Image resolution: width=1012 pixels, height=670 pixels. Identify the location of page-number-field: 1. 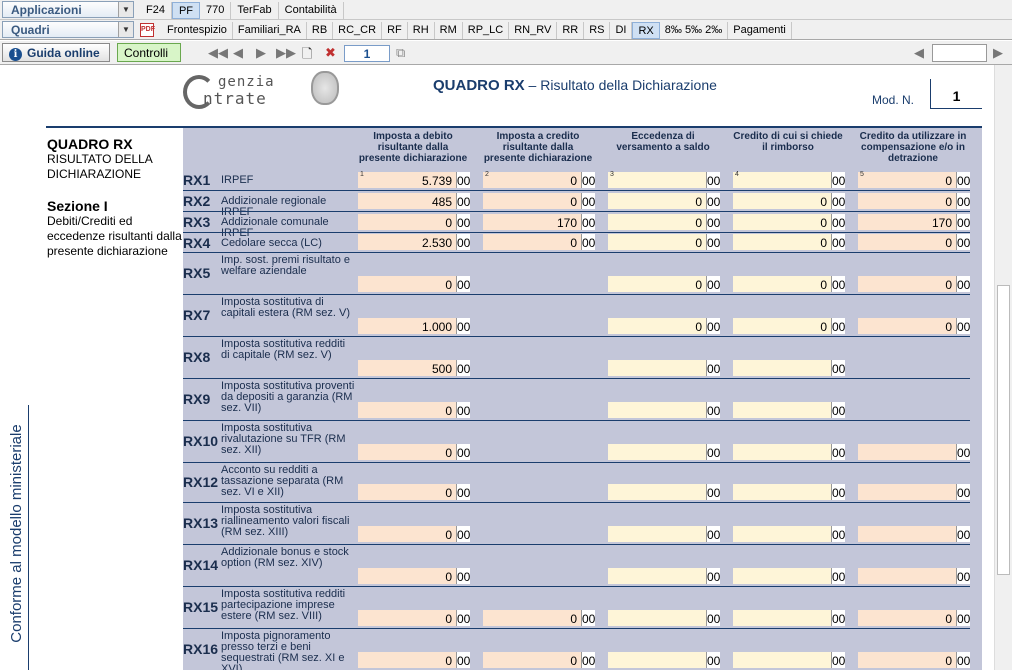
(367, 53).